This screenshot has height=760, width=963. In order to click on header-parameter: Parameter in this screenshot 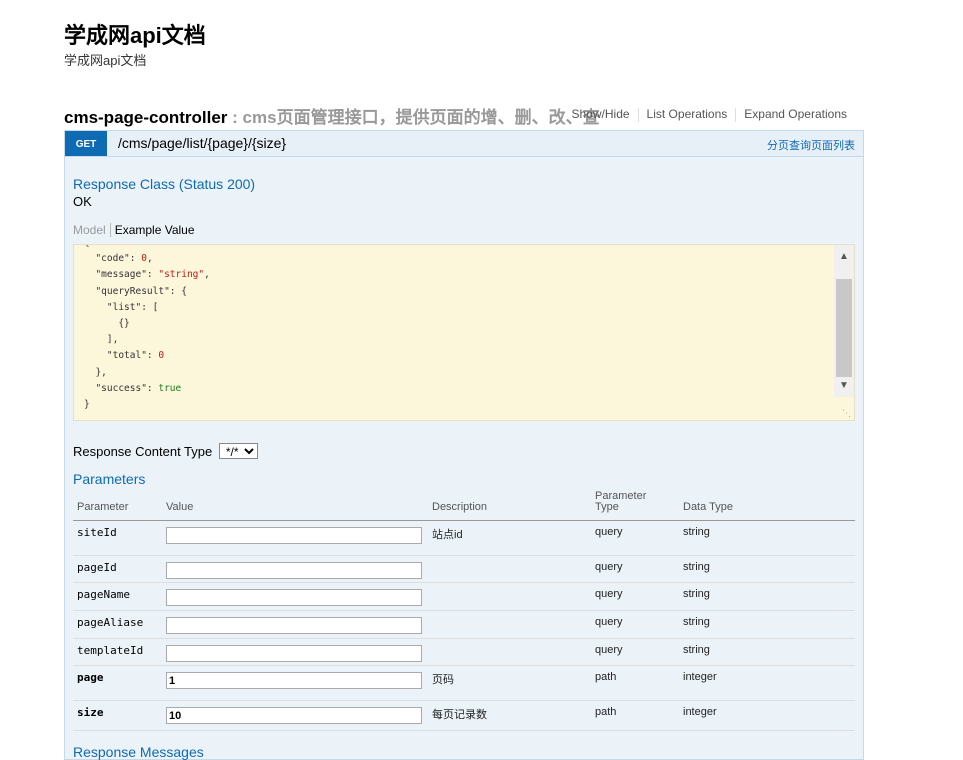, I will do `click(117, 506)`.